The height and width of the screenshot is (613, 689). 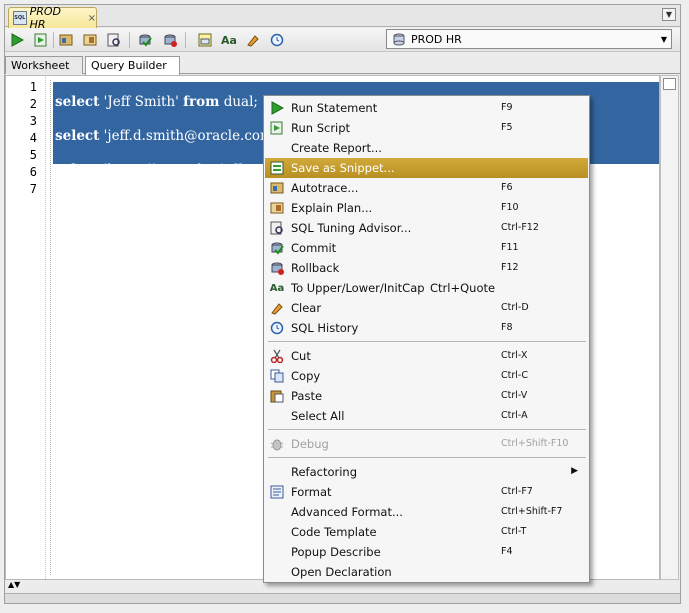 What do you see at coordinates (156, 102) in the screenshot?
I see `code-line-2: select 'Jeff Smith' from dual;` at bounding box center [156, 102].